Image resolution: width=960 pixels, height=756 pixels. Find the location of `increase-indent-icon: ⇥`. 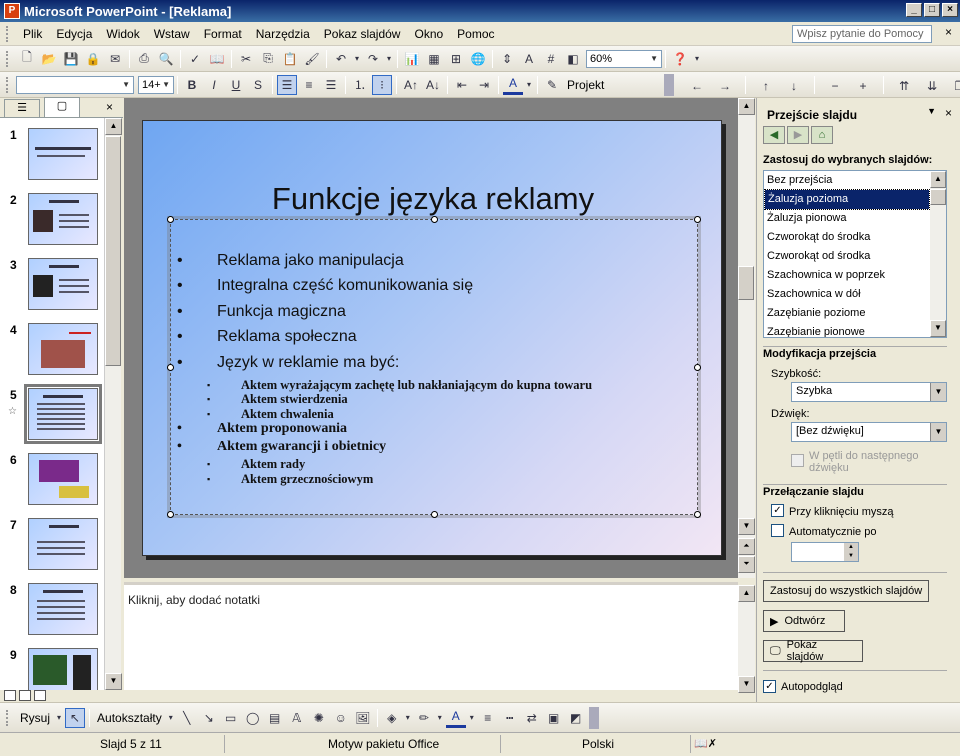

increase-indent-icon: ⇥ is located at coordinates (484, 85).